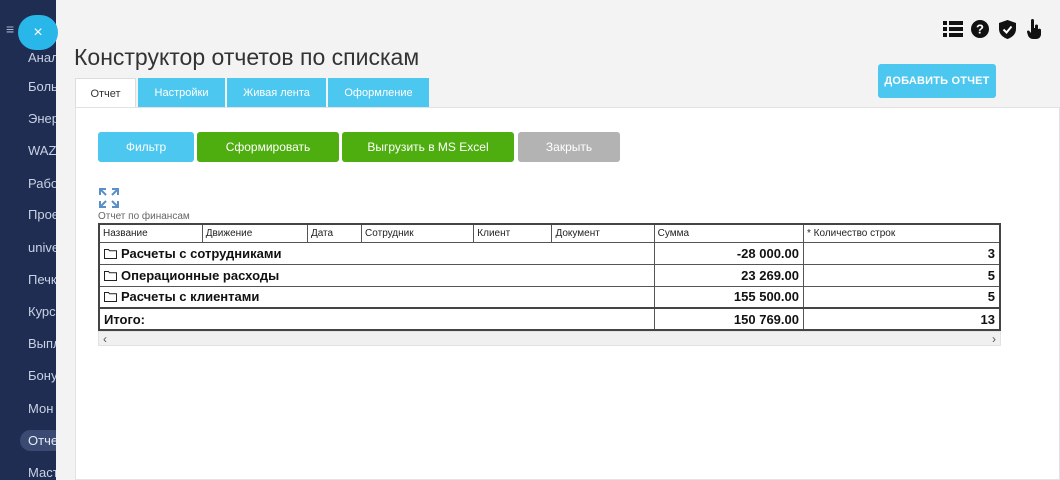 The width and height of the screenshot is (1060, 480). I want to click on total-count: 13, so click(902, 319).